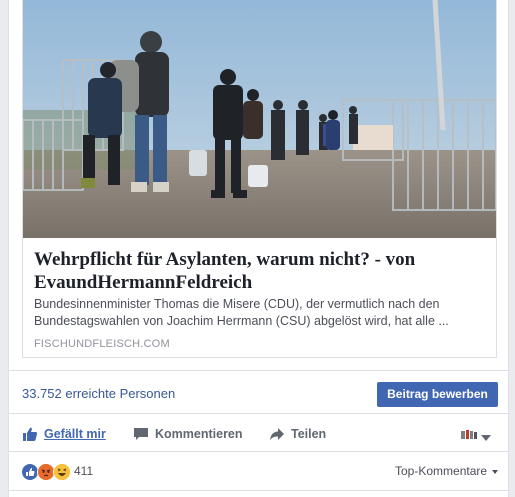 This screenshot has height=497, width=515. I want to click on post-actions: Gefällt mir Kommentieren Teilen, so click(258, 434).